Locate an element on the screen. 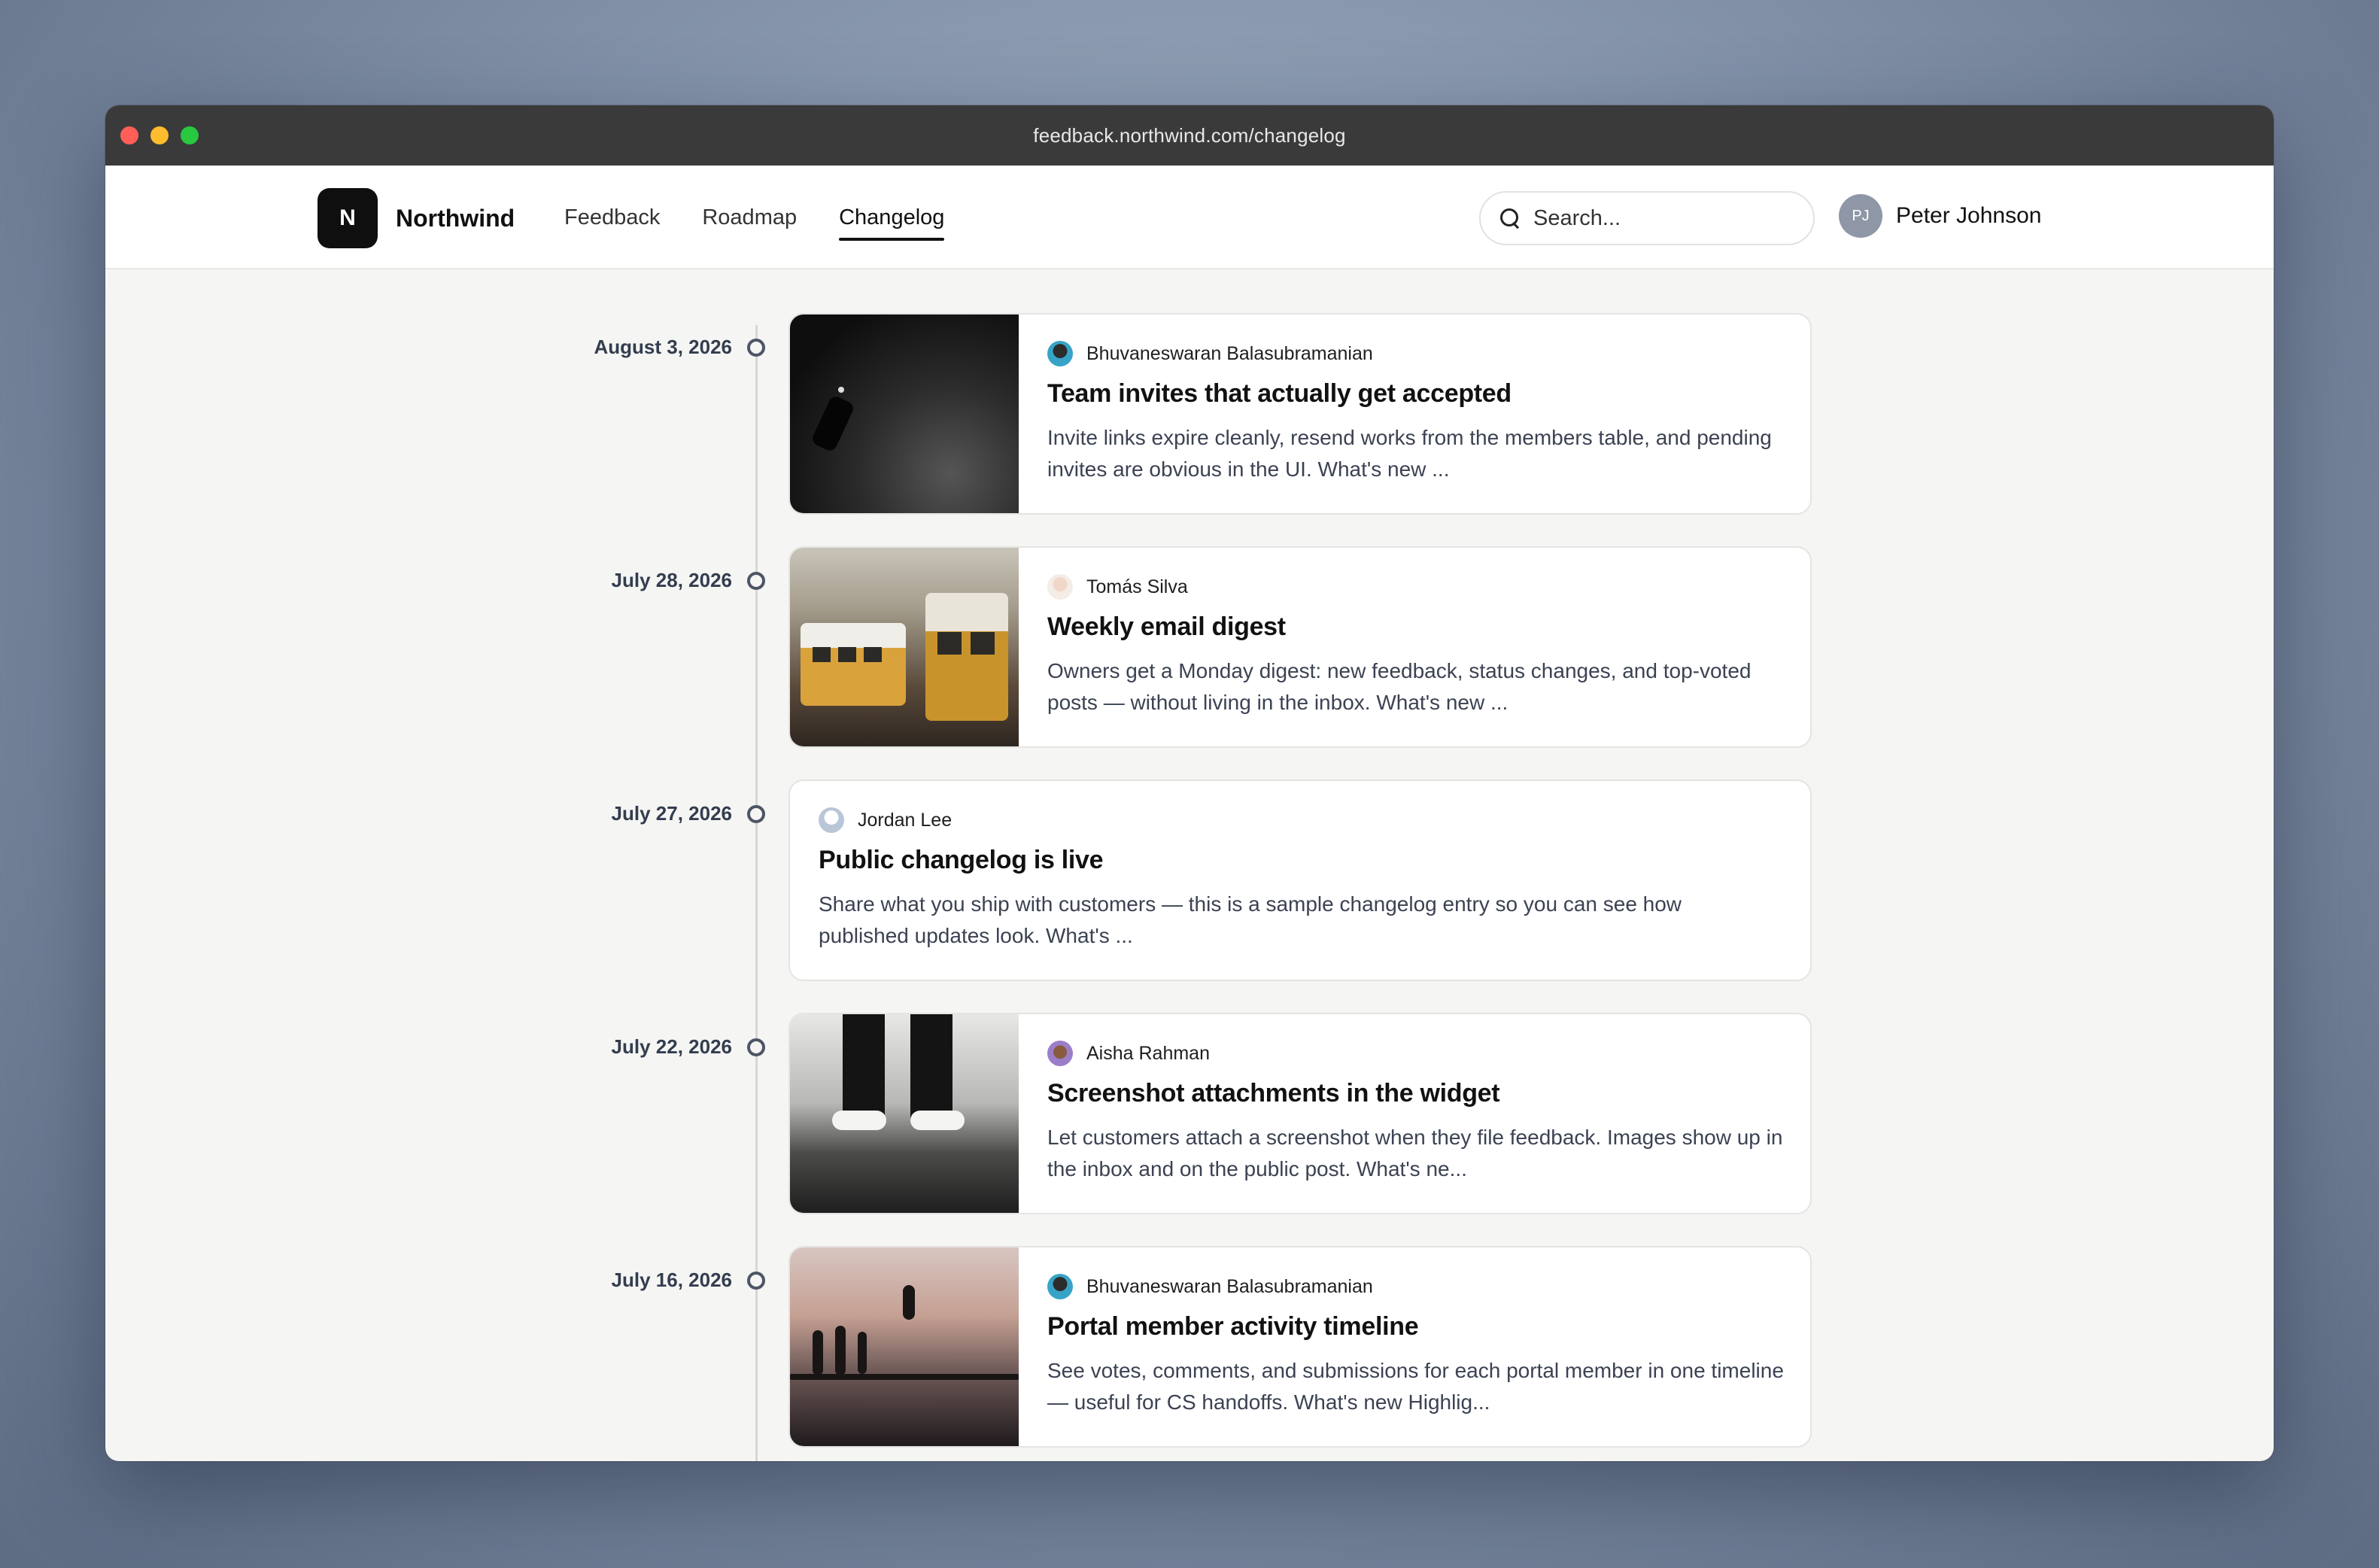 The image size is (2379, 1568). entry-date: July 28, 2026 is located at coordinates (671, 580).